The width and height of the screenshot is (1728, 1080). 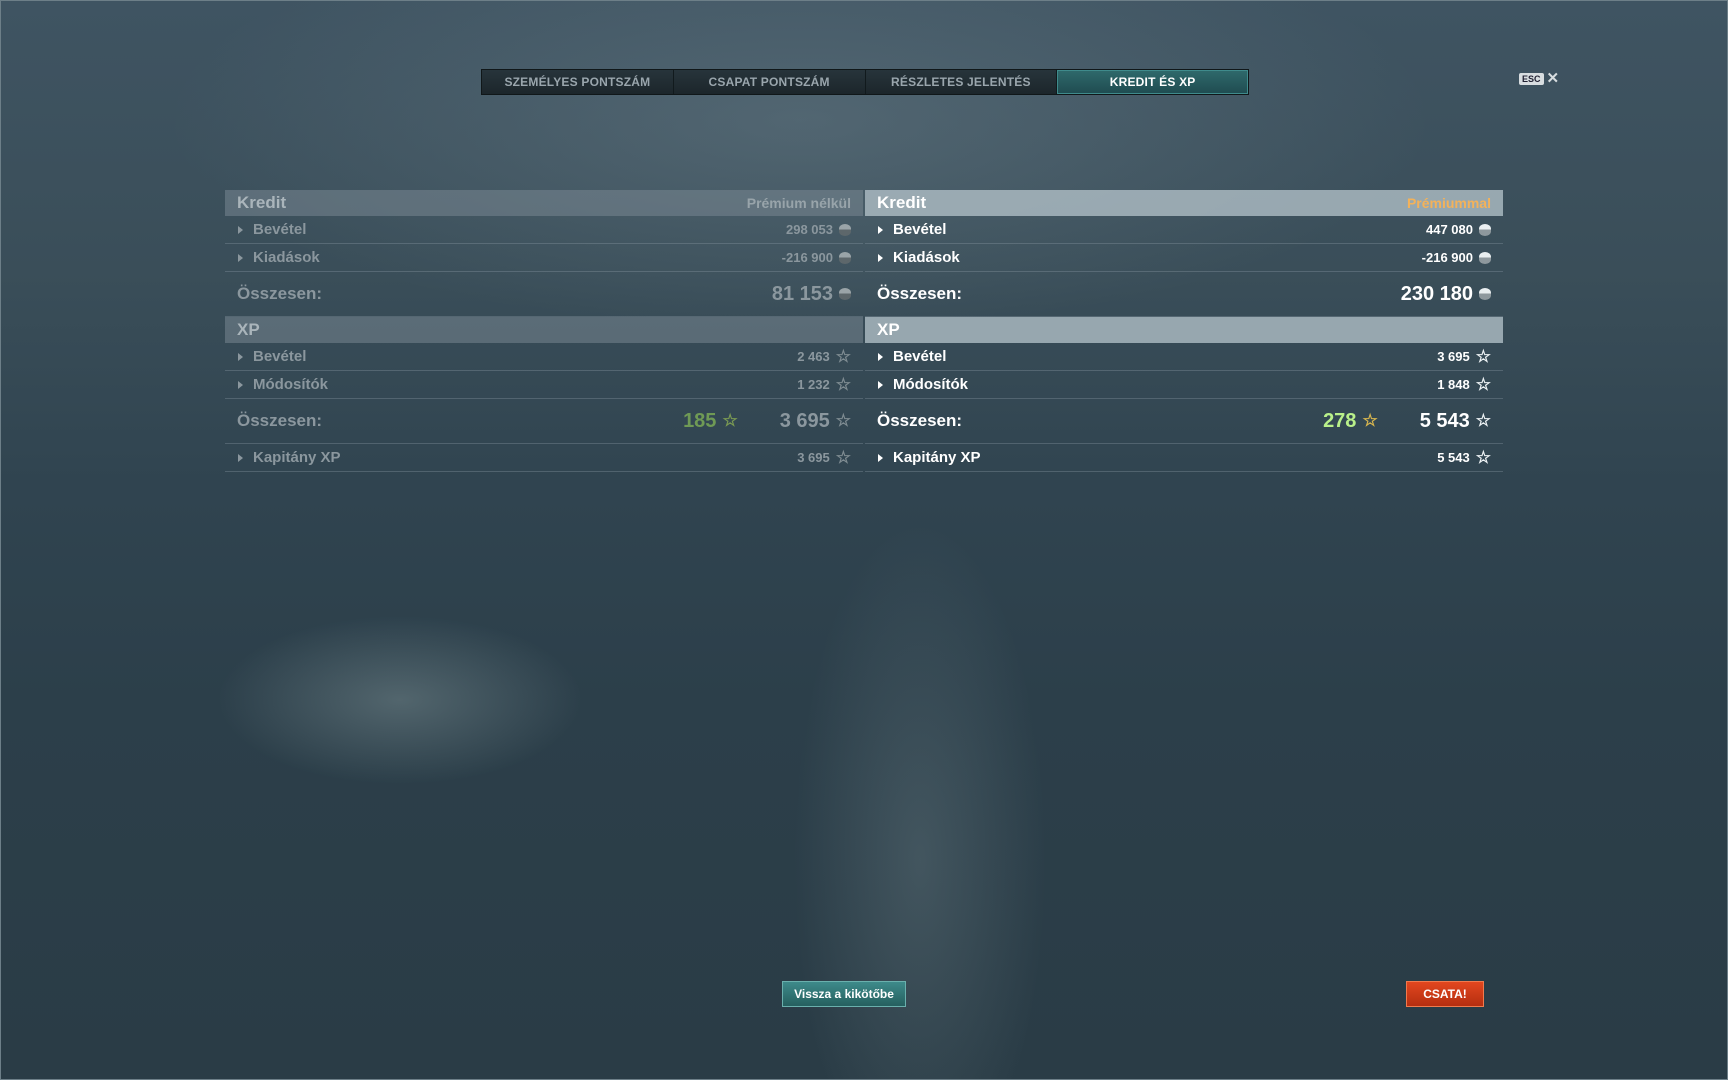 I want to click on row-value: 5 543, so click(x=1453, y=457).